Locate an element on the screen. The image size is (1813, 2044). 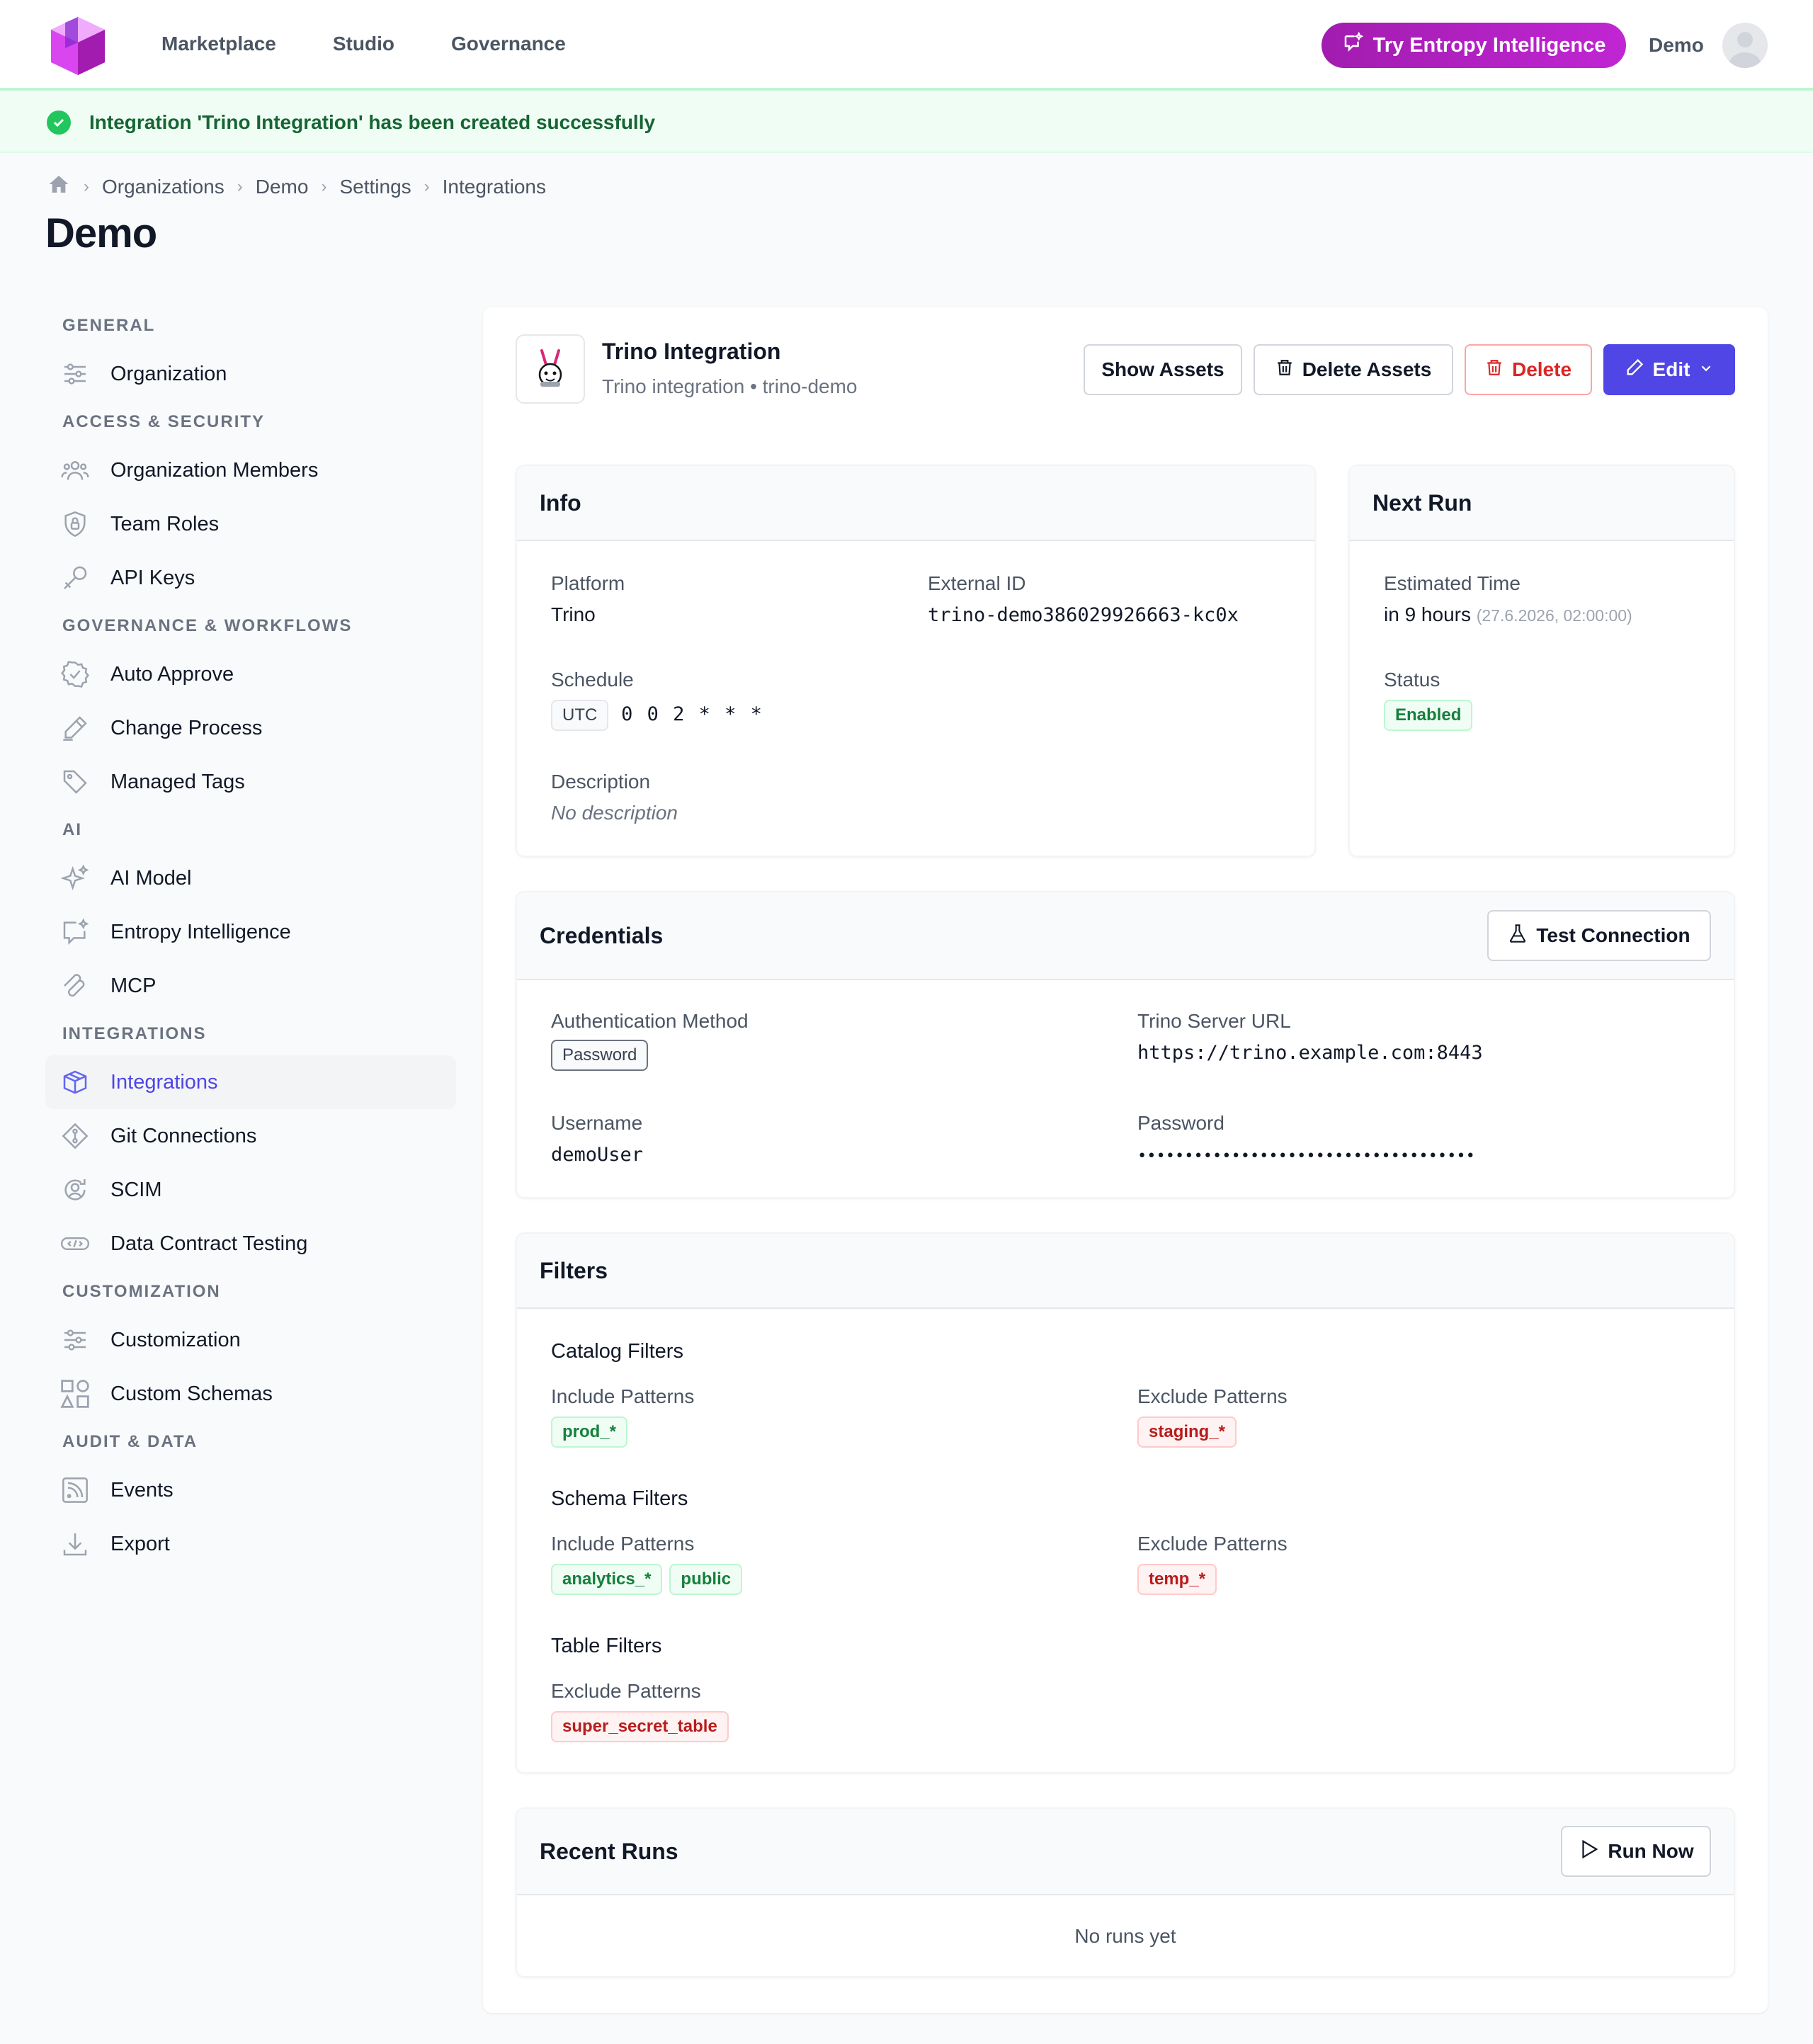
recent-runs-heading: Recent Runs is located at coordinates (609, 1851).